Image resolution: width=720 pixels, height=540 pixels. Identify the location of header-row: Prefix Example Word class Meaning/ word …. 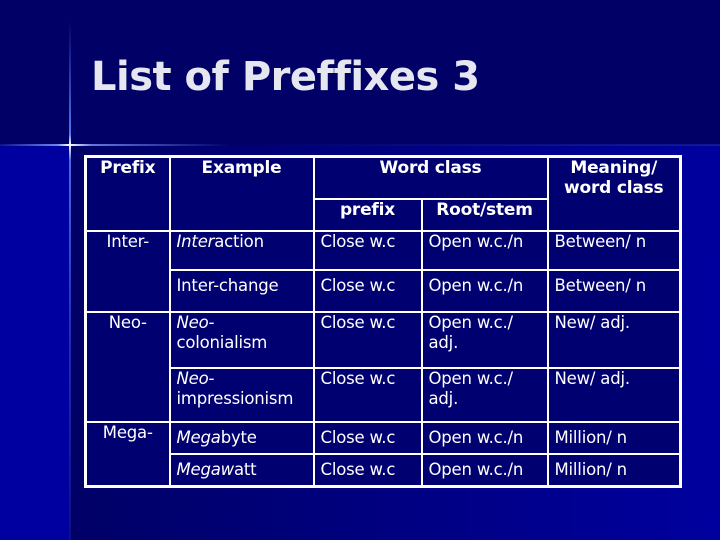
(383, 193).